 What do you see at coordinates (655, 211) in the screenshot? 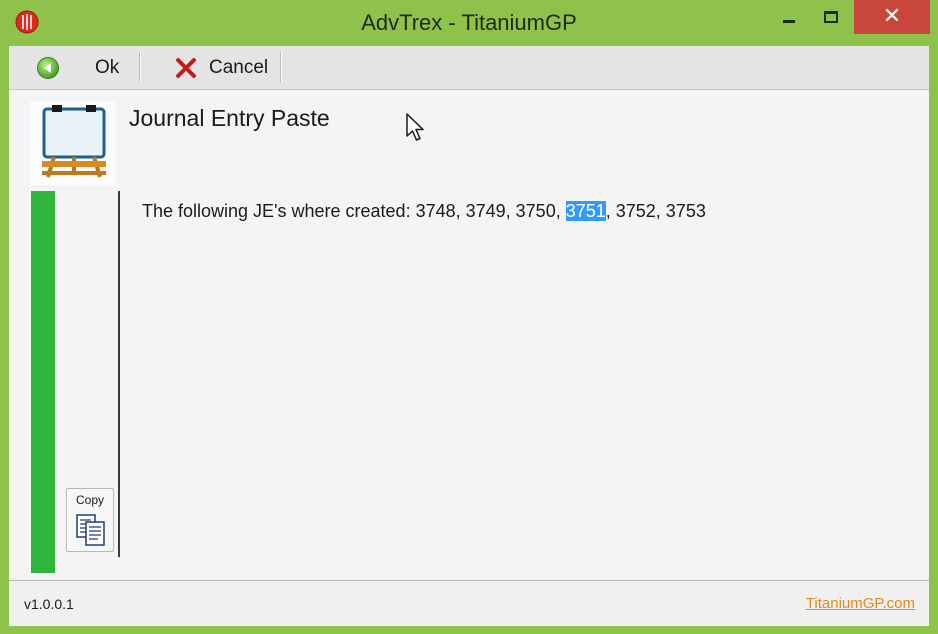
I see `message-text-end: , 3752, 3753` at bounding box center [655, 211].